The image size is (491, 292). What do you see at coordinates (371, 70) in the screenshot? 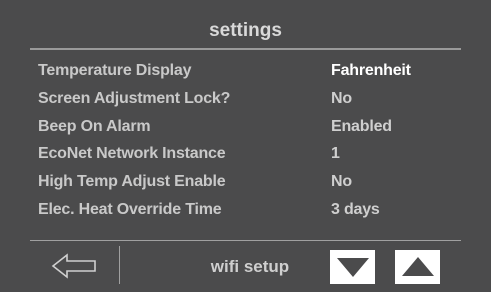
I see `setting-value: Fahrenheit` at bounding box center [371, 70].